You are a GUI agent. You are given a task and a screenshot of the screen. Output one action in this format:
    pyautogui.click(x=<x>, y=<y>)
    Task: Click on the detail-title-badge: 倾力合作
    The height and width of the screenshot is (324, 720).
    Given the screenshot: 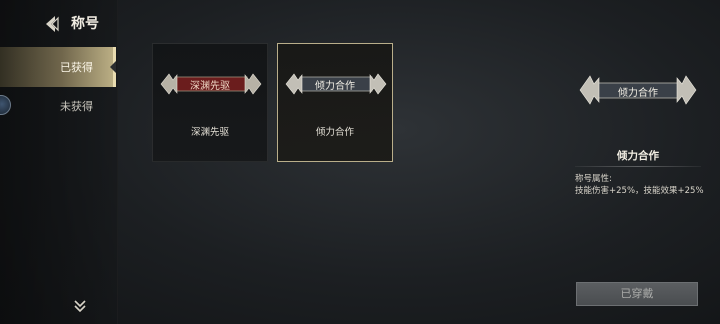 What is the action you would take?
    pyautogui.click(x=638, y=90)
    